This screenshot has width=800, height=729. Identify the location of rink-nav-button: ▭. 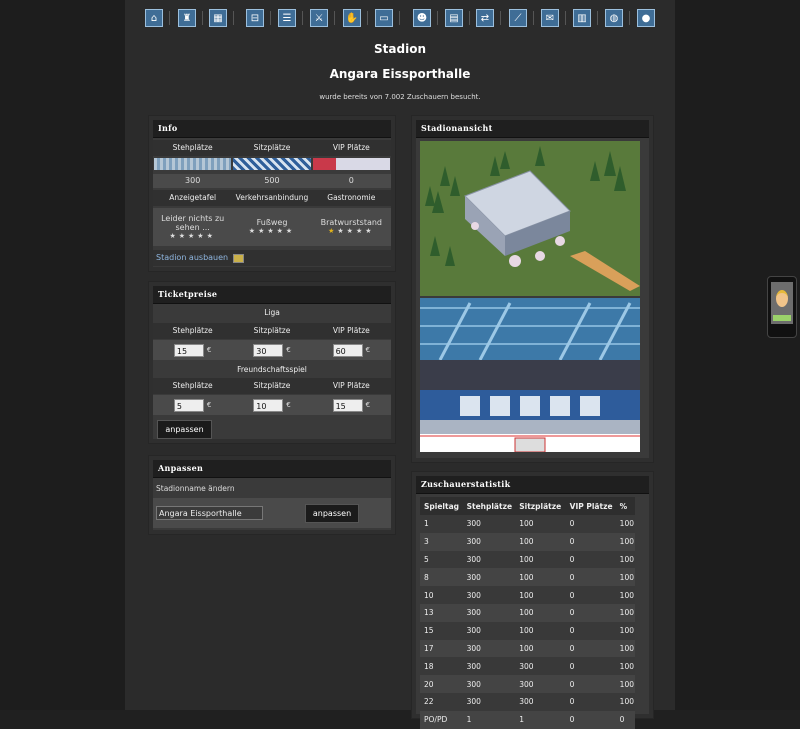
(384, 18).